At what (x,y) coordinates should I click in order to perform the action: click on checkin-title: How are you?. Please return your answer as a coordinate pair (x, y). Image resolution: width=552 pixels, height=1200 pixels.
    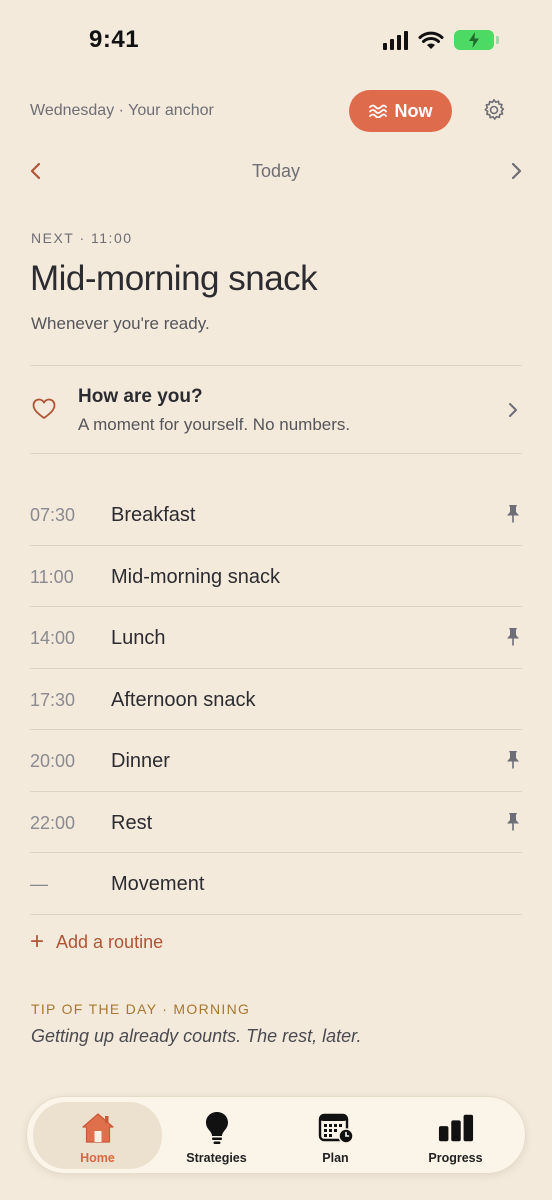
    Looking at the image, I should click on (140, 396).